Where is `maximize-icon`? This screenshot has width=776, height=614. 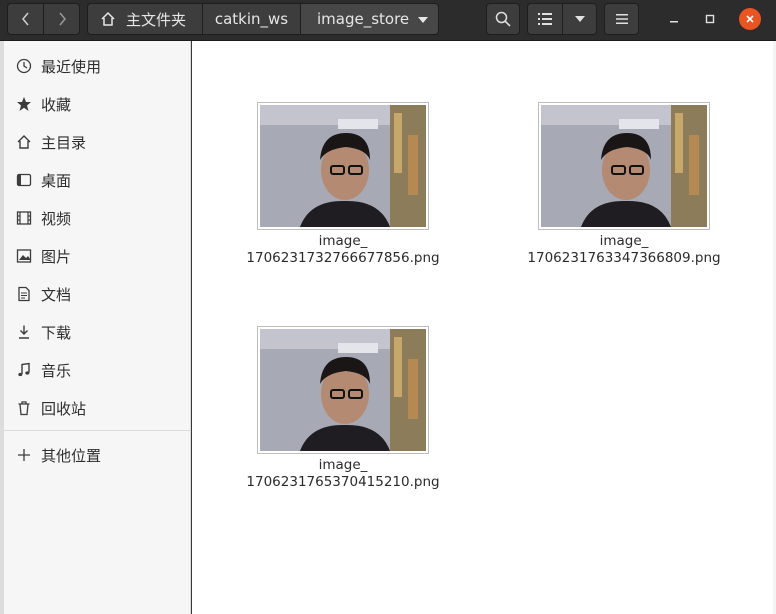 maximize-icon is located at coordinates (710, 19).